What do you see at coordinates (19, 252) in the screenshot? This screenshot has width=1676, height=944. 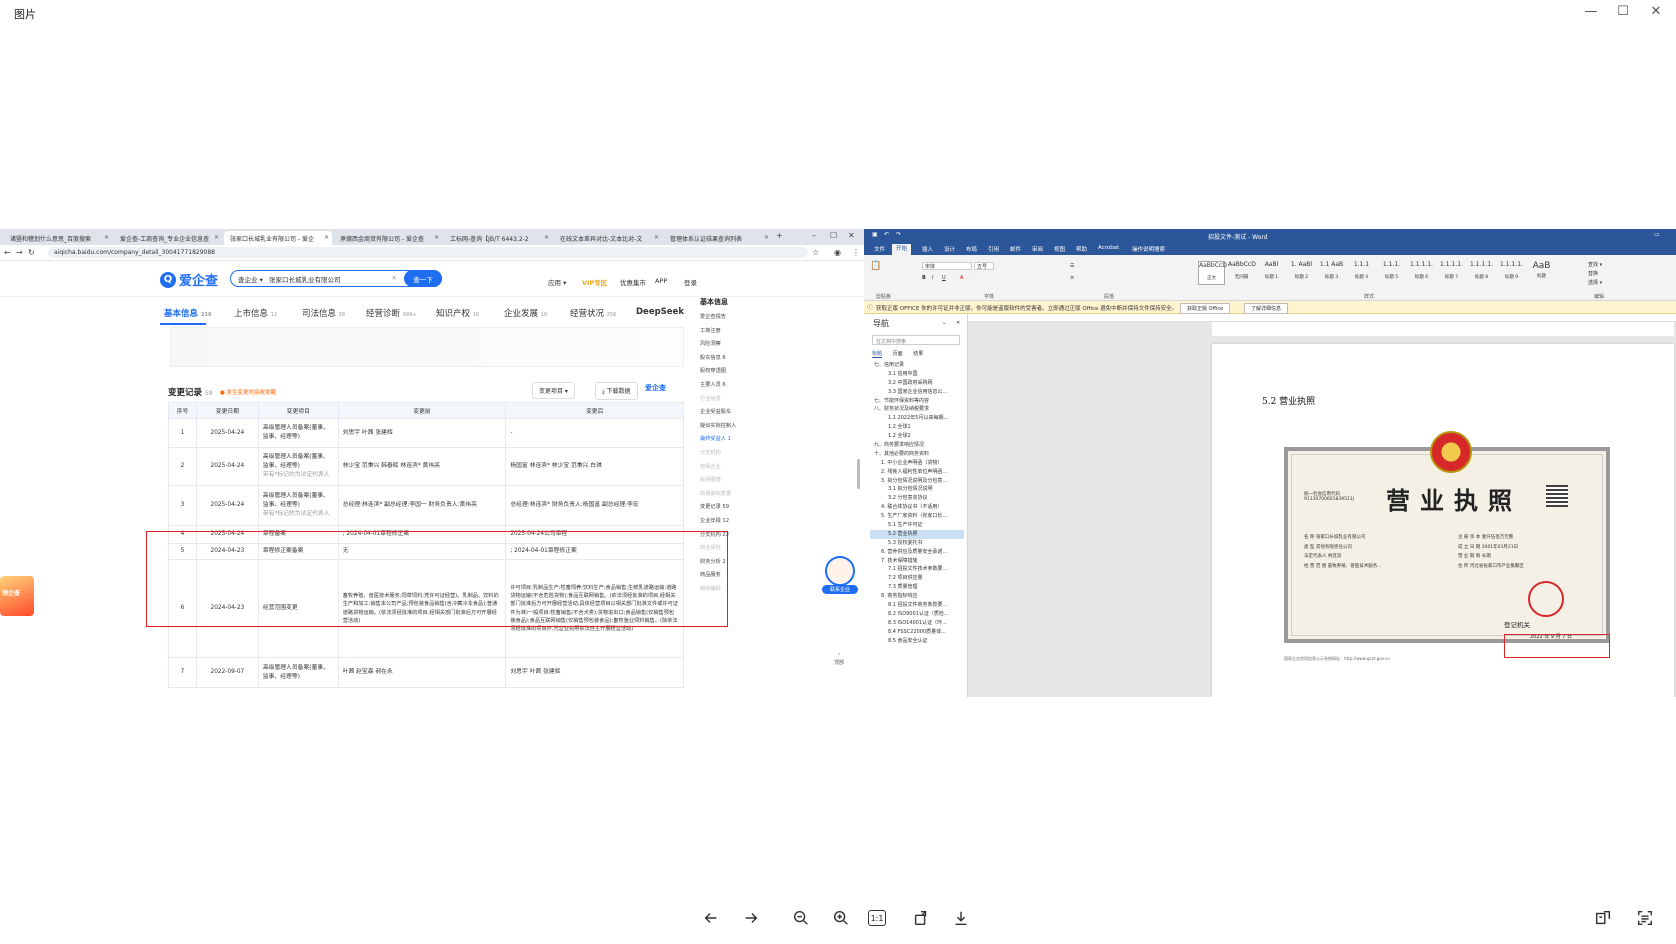 I see `forward-icon: →` at bounding box center [19, 252].